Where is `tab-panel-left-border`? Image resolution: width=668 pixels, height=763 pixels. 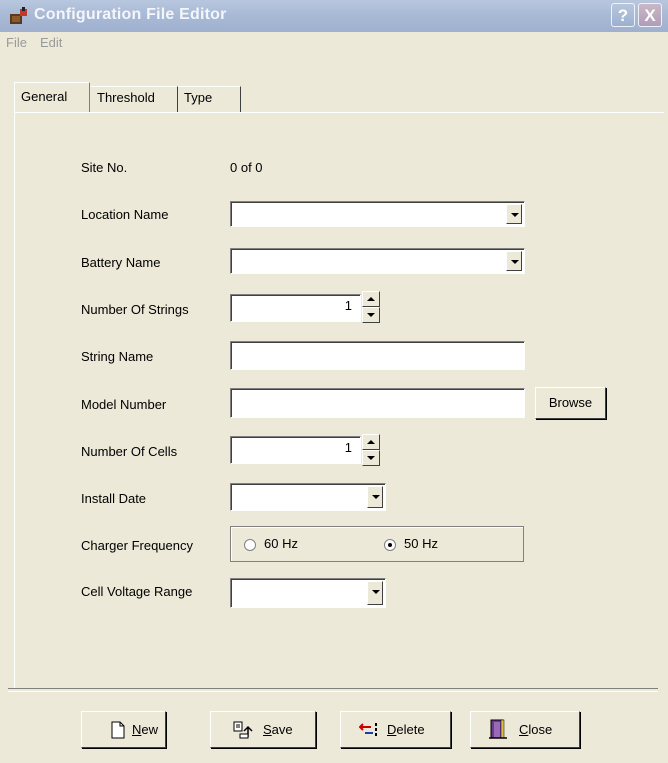 tab-panel-left-border is located at coordinates (14, 400).